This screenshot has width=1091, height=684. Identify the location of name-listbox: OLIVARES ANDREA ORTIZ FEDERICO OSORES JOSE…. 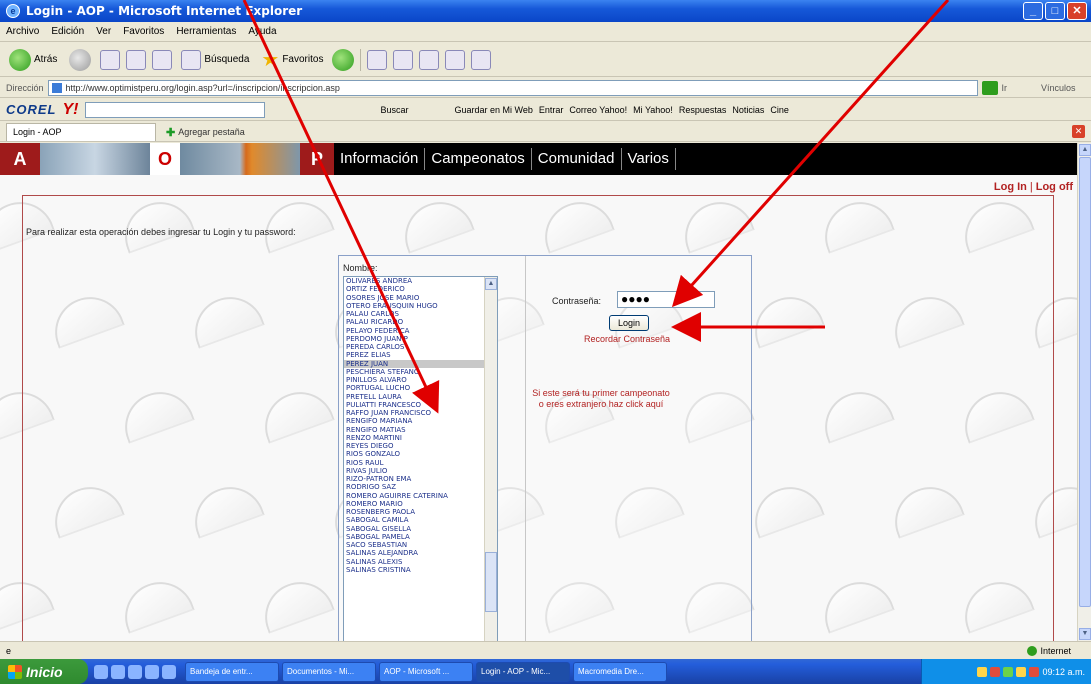
(420, 458).